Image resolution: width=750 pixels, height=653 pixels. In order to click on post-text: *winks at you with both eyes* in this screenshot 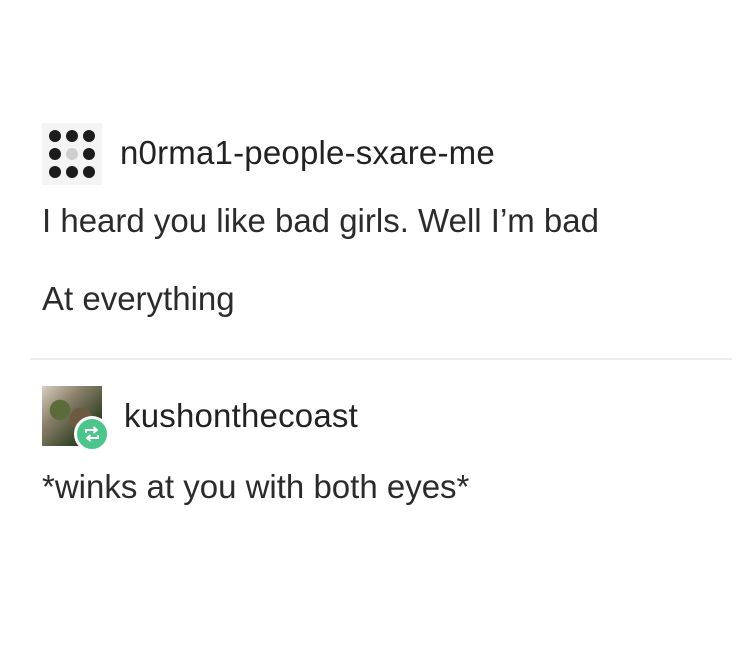, I will do `click(256, 486)`.